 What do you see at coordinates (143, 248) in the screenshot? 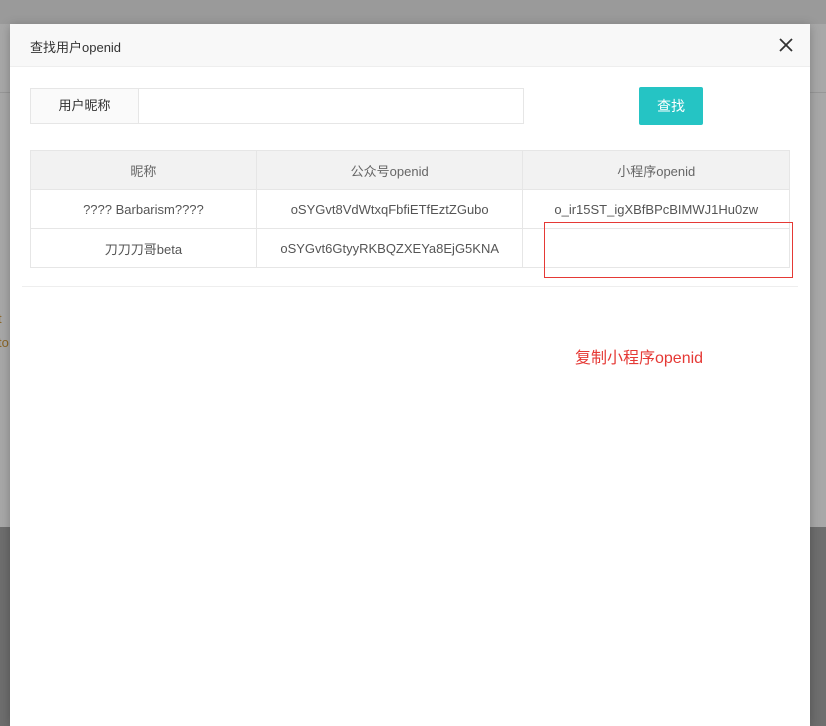
I see `cell-nickname: 刀刀刀哥beta` at bounding box center [143, 248].